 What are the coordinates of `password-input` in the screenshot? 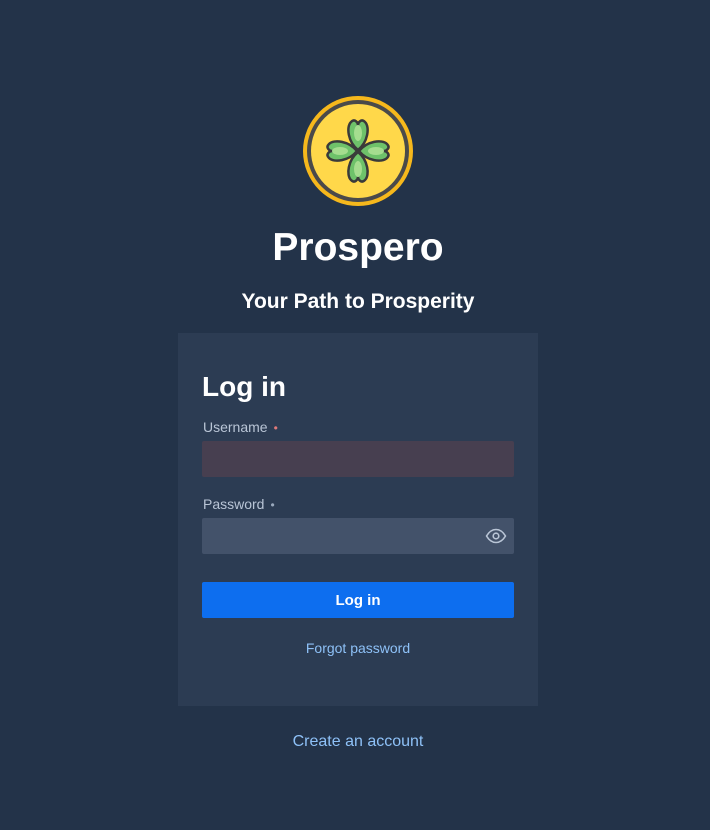 It's located at (358, 536).